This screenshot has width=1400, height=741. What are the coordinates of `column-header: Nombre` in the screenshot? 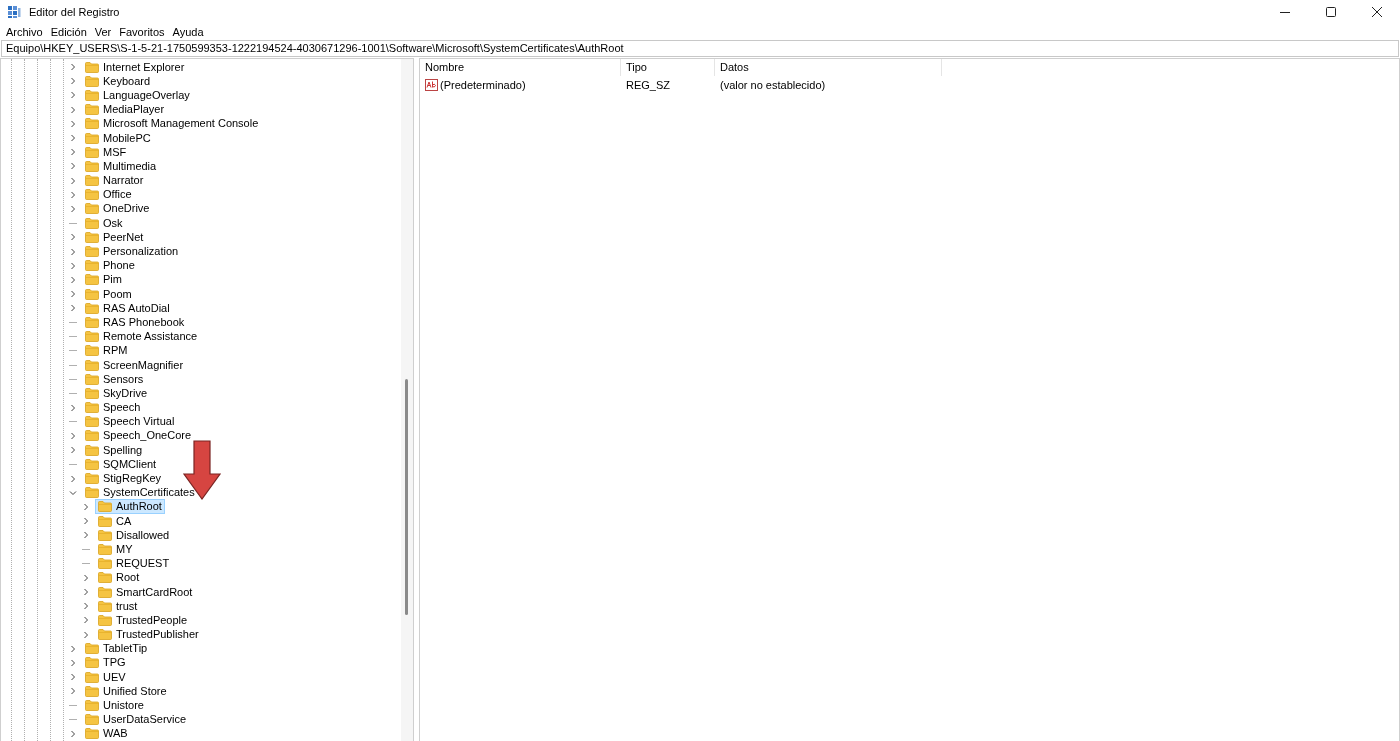 It's located at (520, 67).